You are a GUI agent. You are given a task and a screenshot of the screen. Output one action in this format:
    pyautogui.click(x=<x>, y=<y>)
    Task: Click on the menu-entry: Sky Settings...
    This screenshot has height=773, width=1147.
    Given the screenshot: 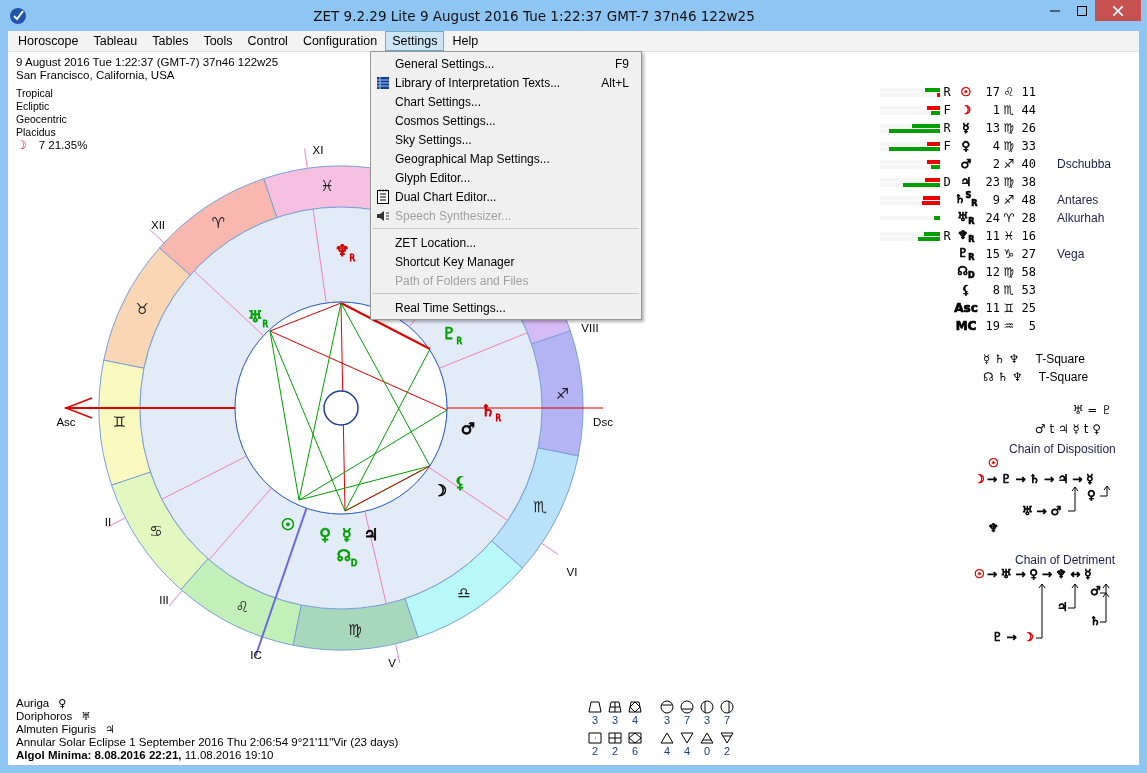 What is the action you would take?
    pyautogui.click(x=506, y=139)
    